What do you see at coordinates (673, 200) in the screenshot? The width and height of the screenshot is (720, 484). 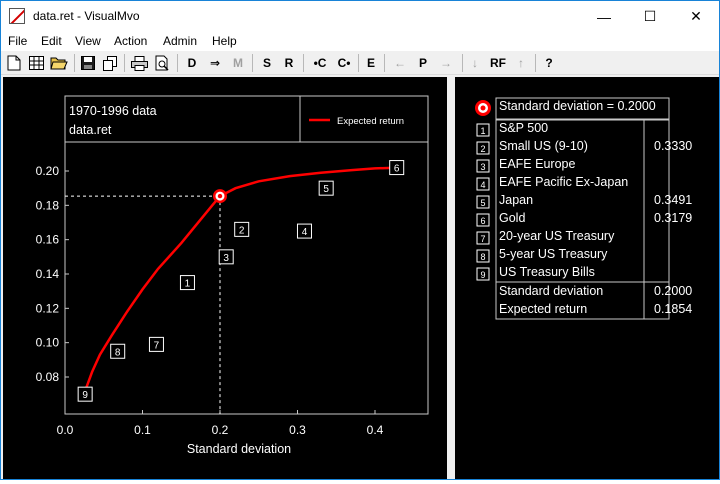 I see `asset-weight: 0.3491` at bounding box center [673, 200].